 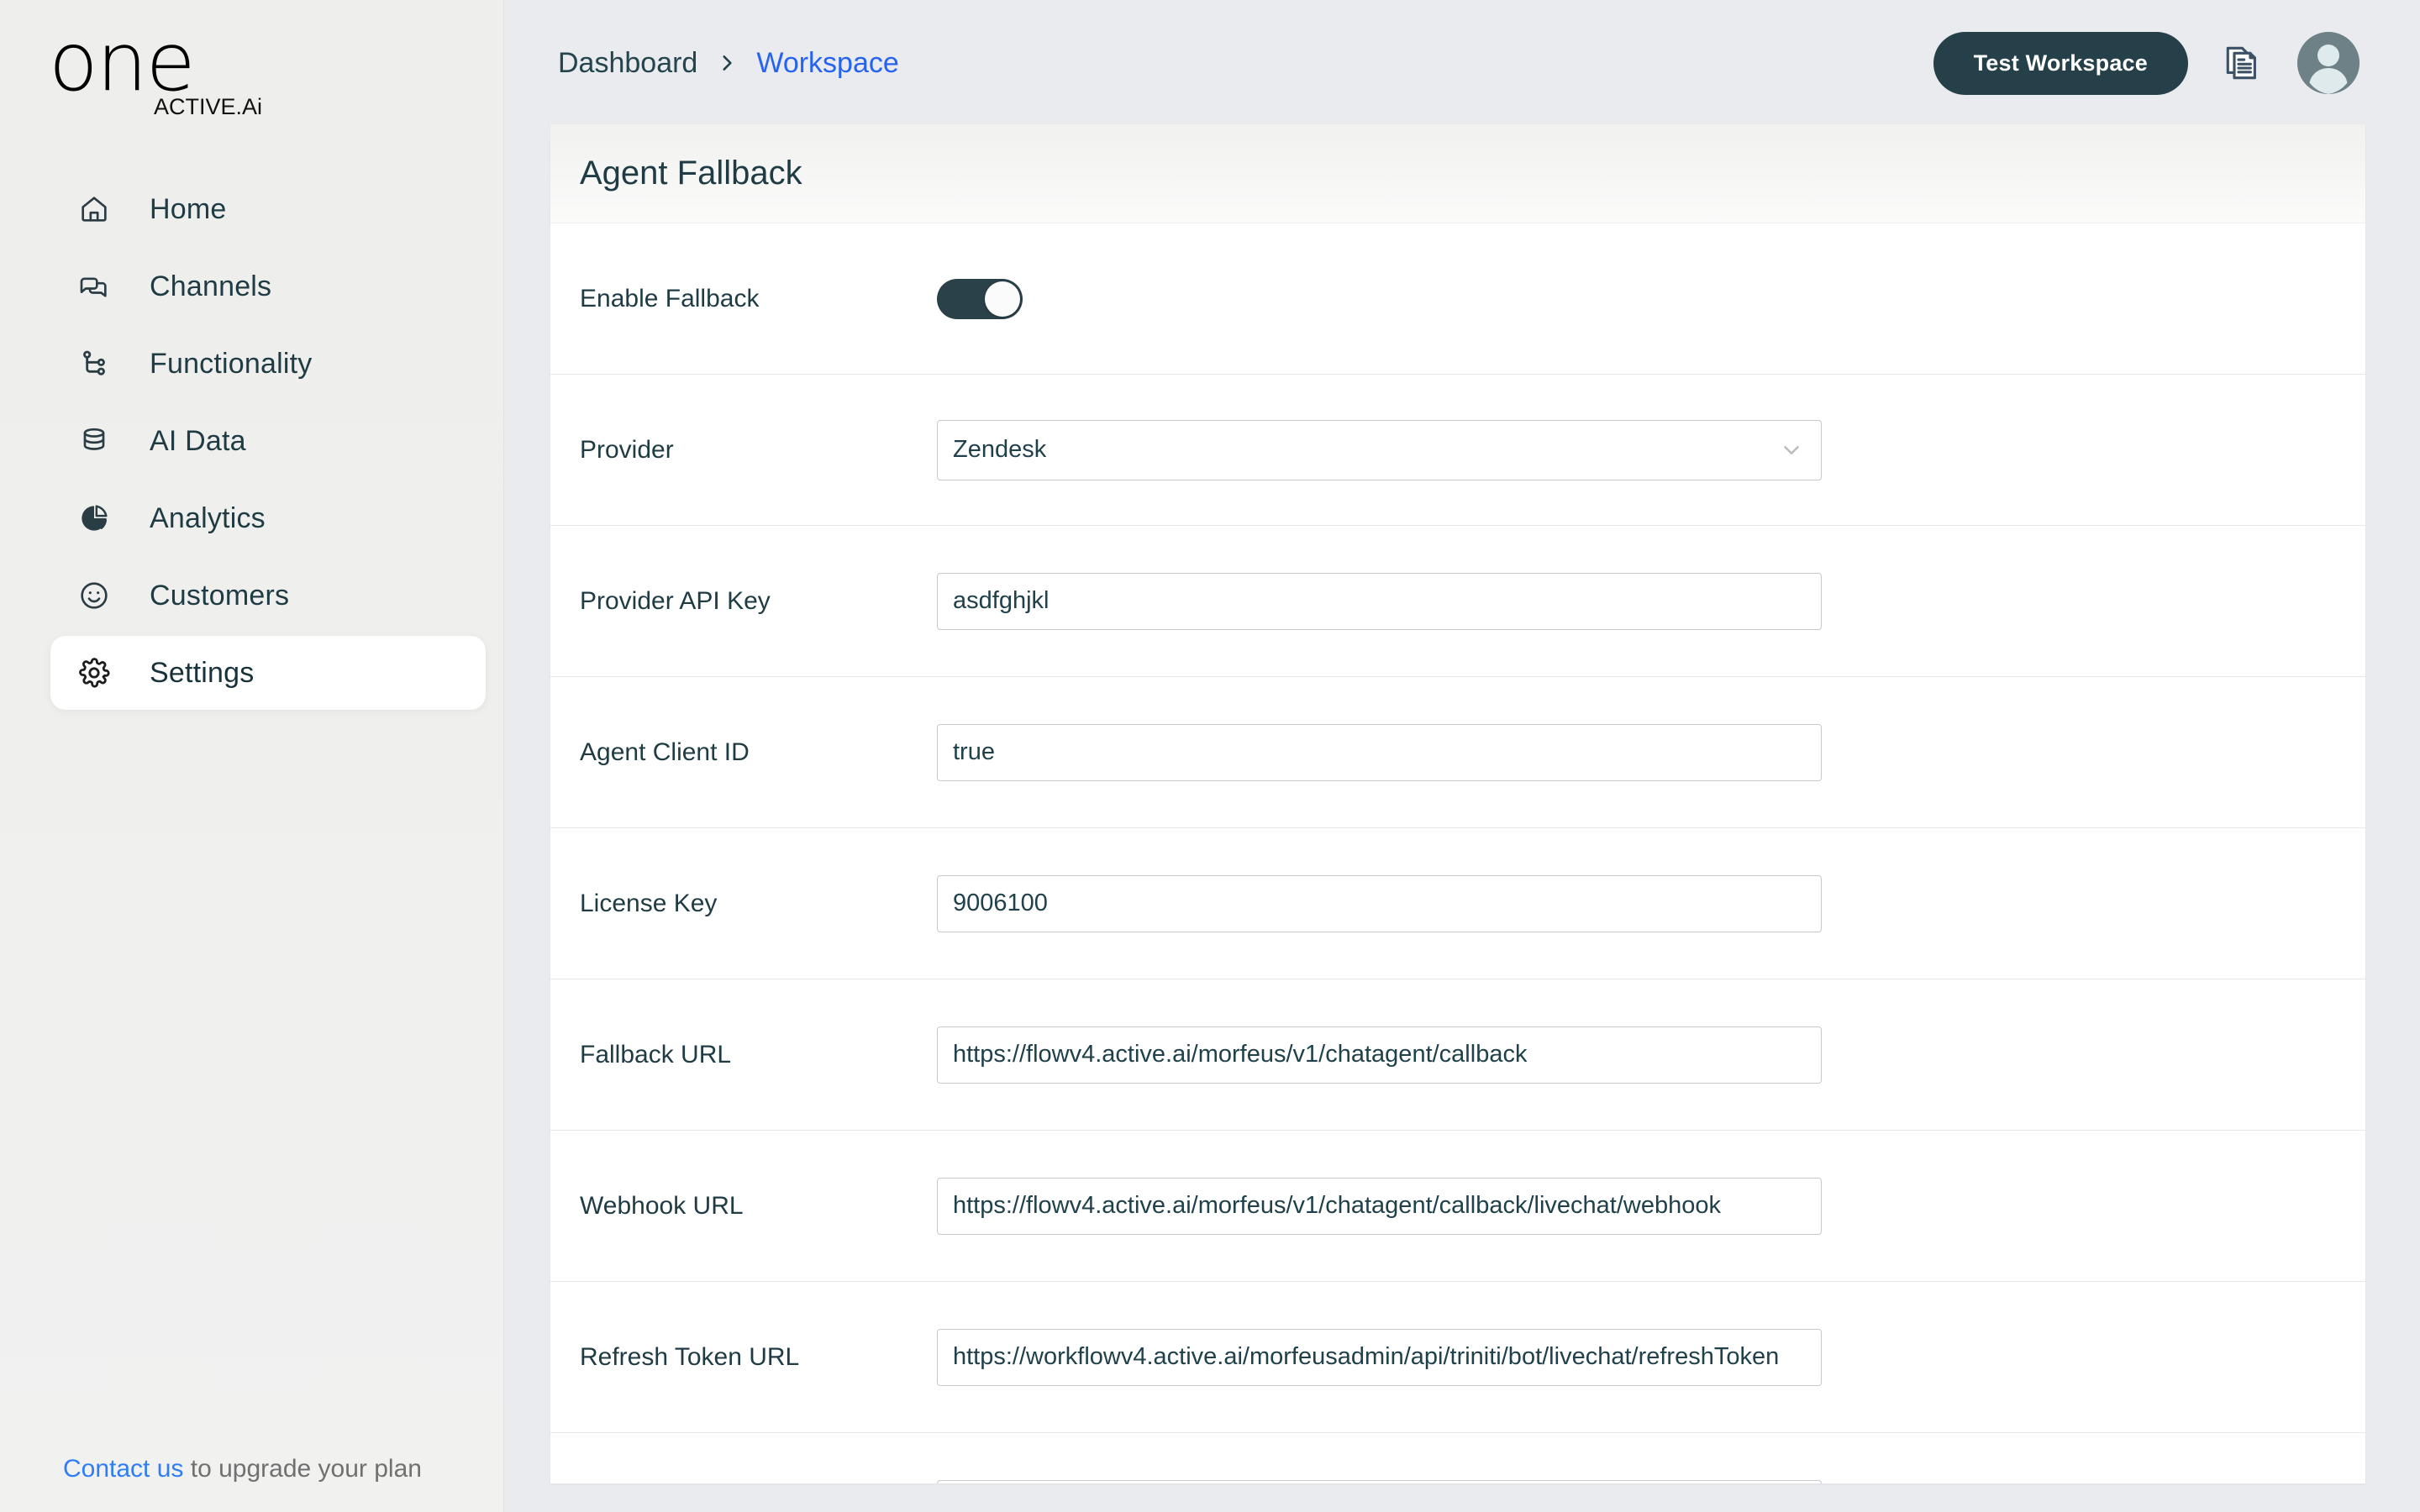 I want to click on license-key-input: 9006100, so click(x=1379, y=903).